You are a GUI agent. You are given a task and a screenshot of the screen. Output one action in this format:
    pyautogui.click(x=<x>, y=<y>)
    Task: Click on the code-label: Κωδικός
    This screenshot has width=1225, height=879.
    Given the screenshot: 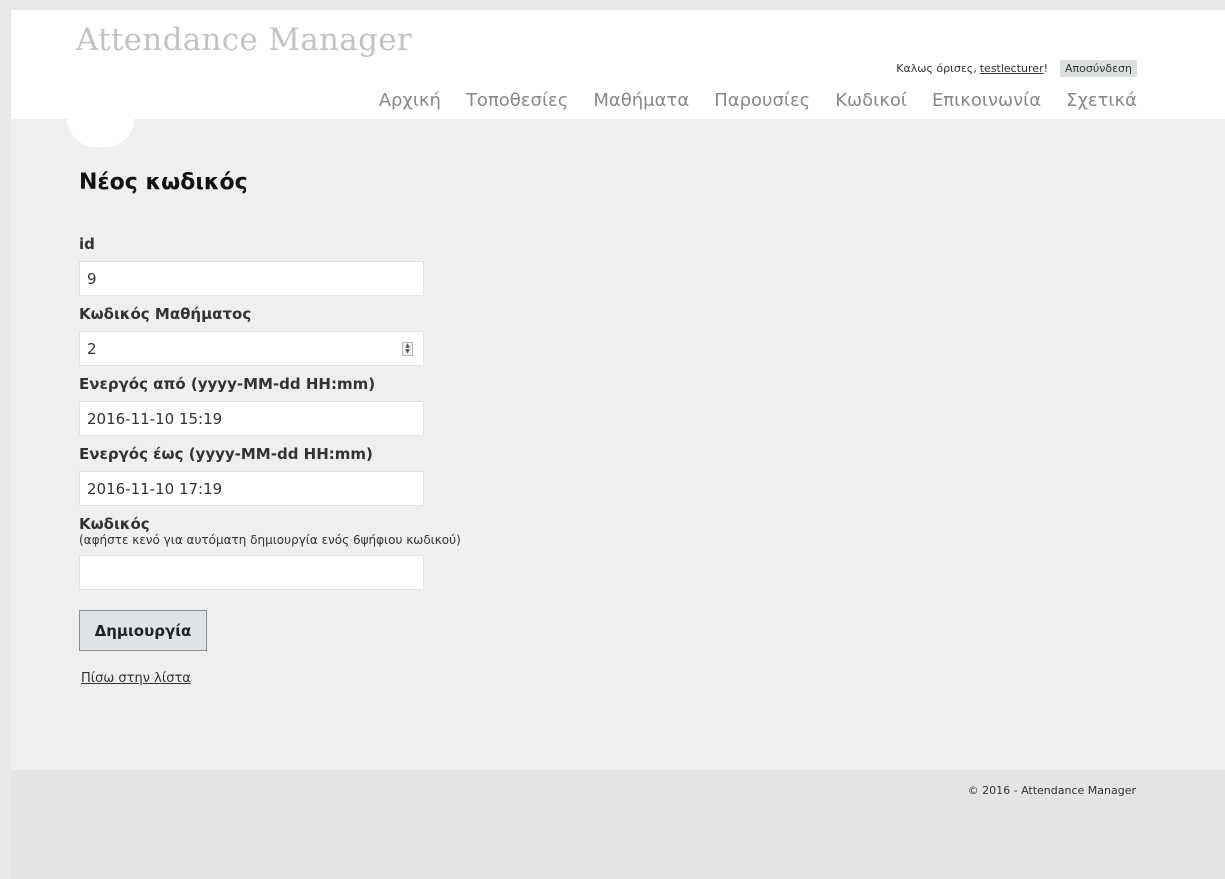 What is the action you would take?
    pyautogui.click(x=114, y=524)
    